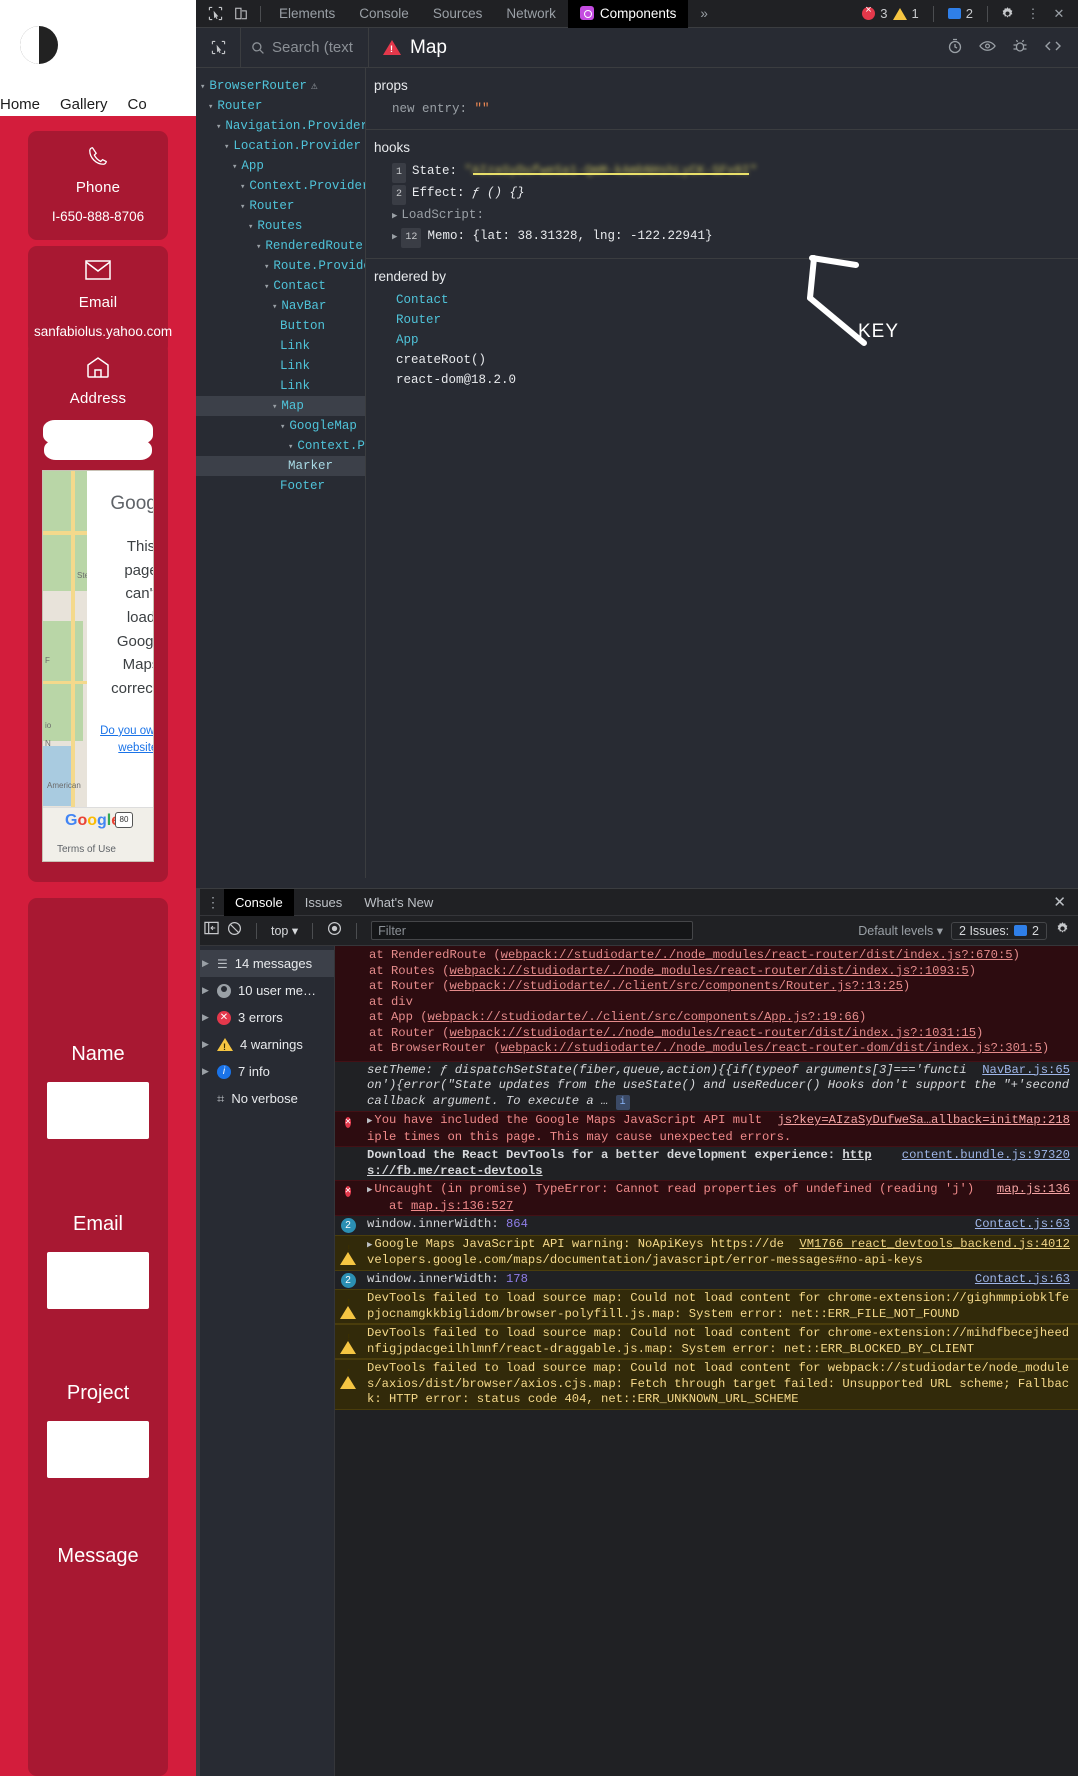 This screenshot has height=1776, width=1078. What do you see at coordinates (1007, 14) in the screenshot?
I see `gear-icon` at bounding box center [1007, 14].